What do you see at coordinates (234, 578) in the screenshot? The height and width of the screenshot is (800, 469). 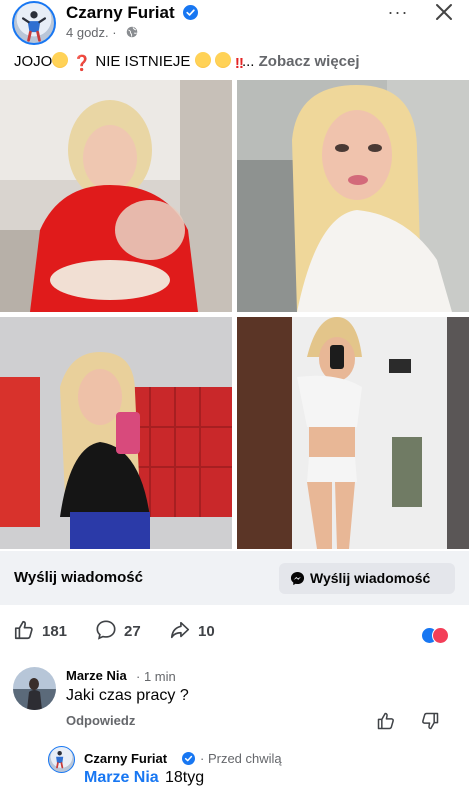 I see `send-message-bar: Wyślij wiadomość Wyślij wiadomość` at bounding box center [234, 578].